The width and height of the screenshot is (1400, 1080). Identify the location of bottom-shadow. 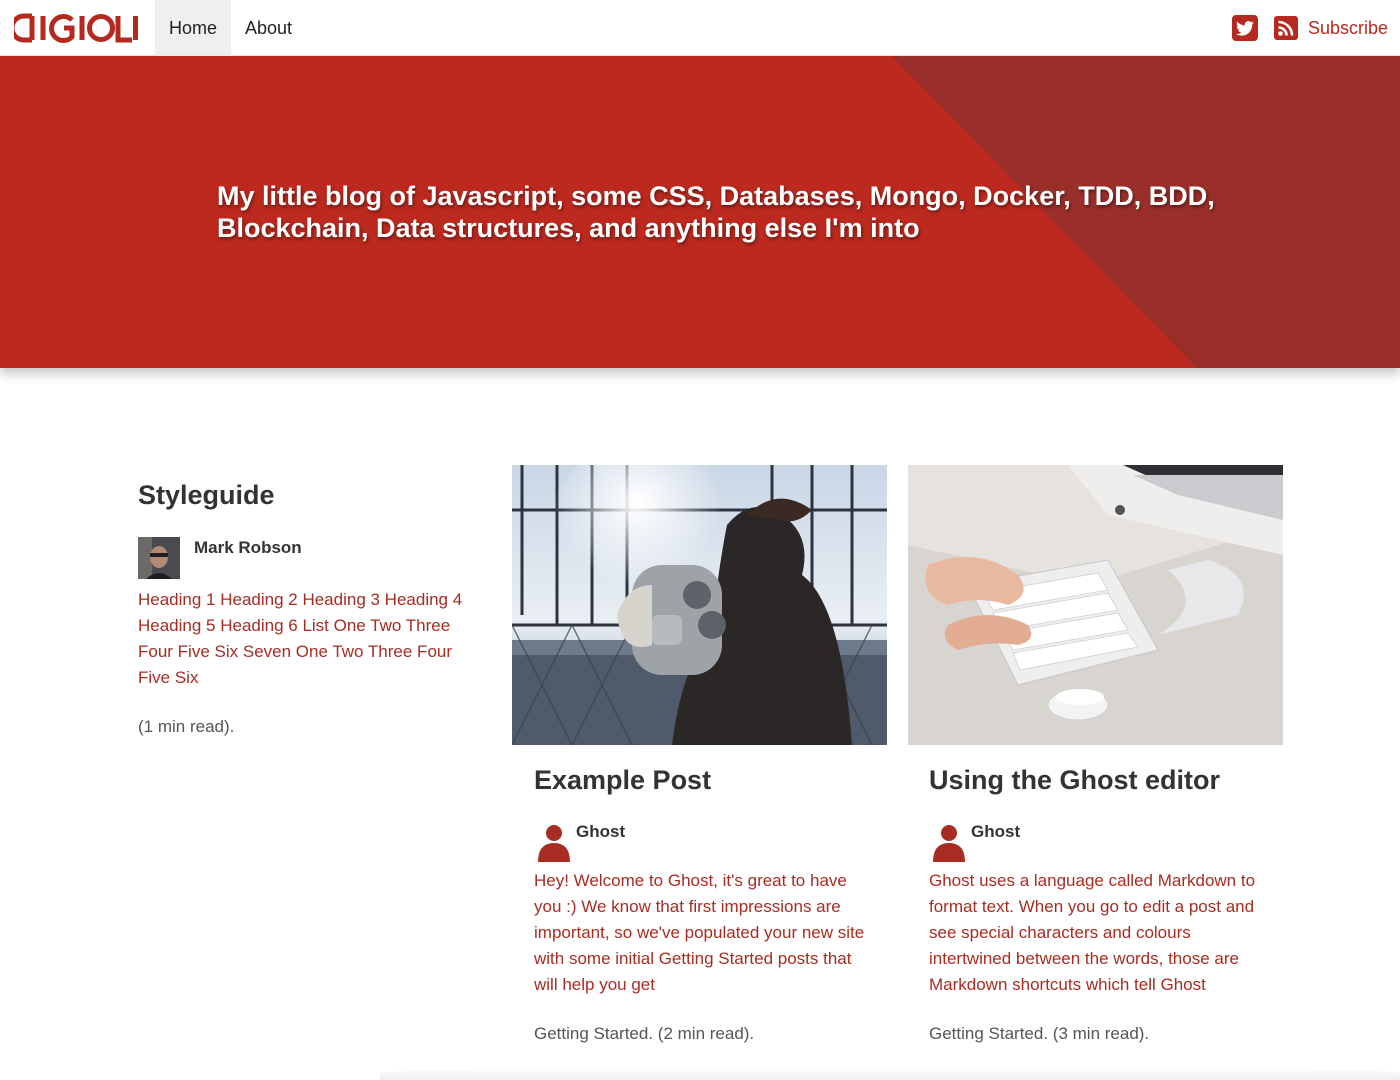
(890, 1073).